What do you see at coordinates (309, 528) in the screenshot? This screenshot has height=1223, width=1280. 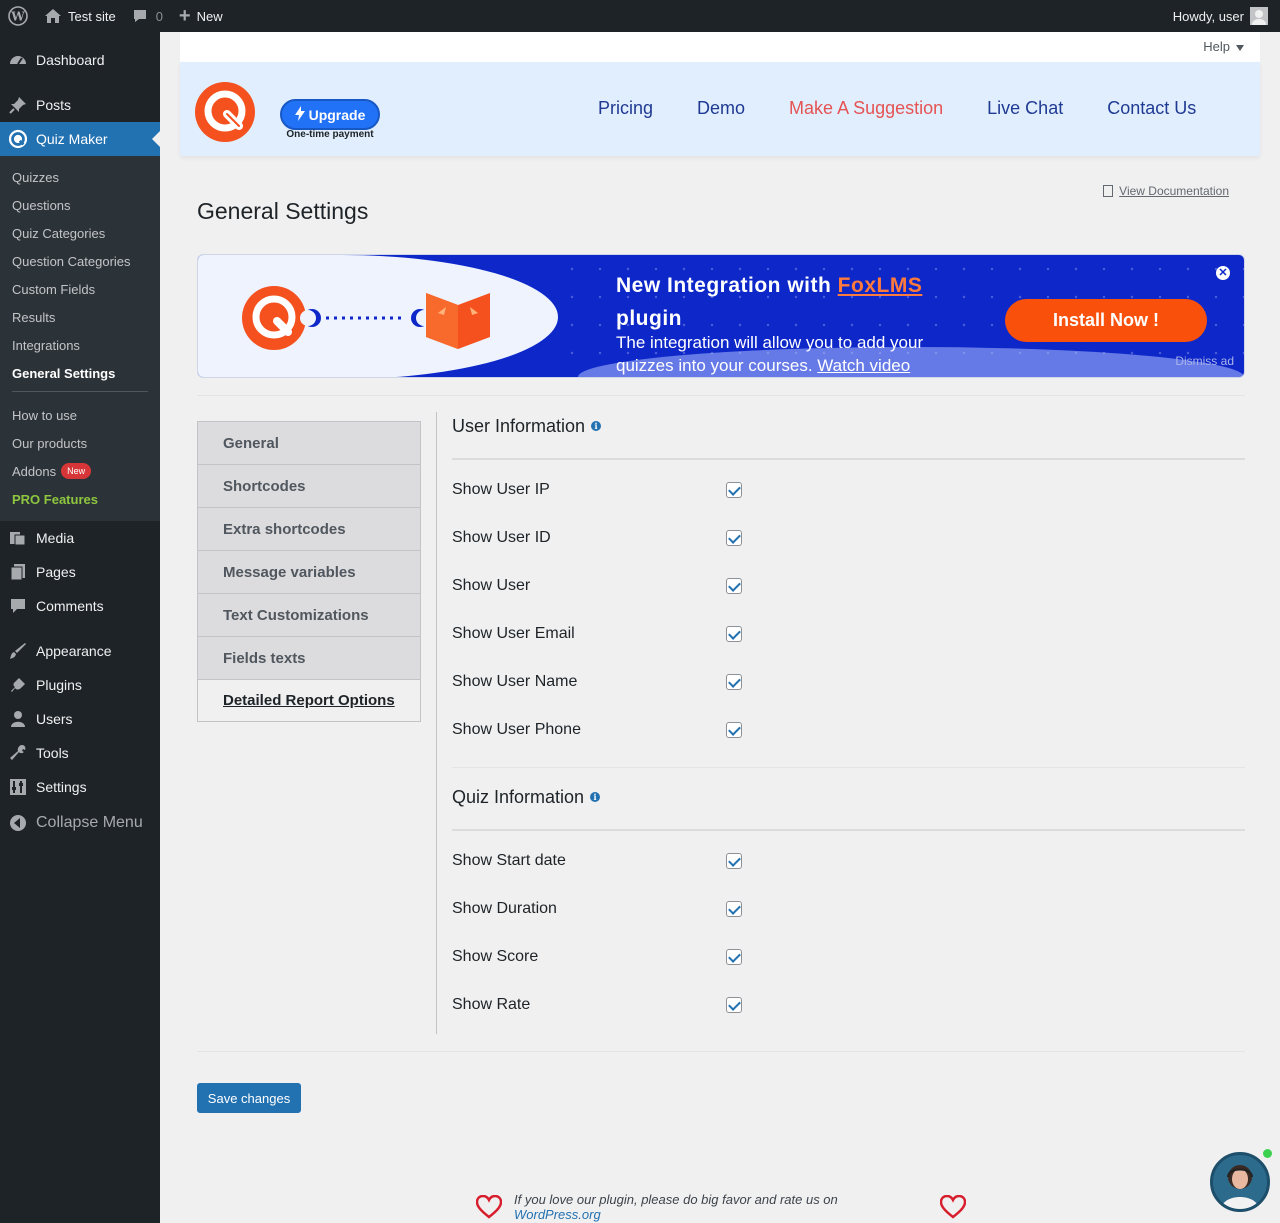 I see `tab-extra-shortcodes: Extra shortcodes` at bounding box center [309, 528].